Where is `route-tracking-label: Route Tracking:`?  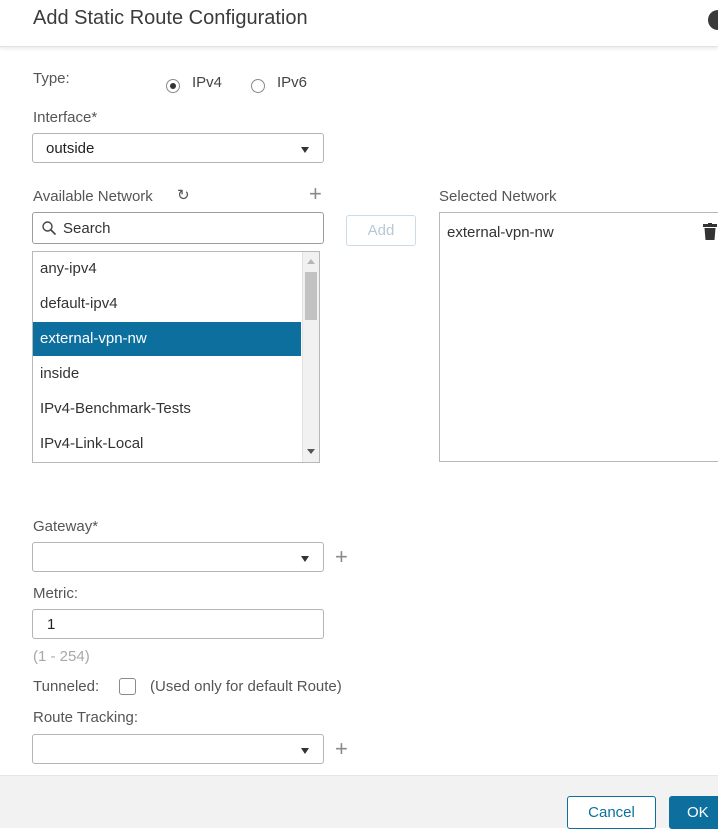
route-tracking-label: Route Tracking: is located at coordinates (86, 717).